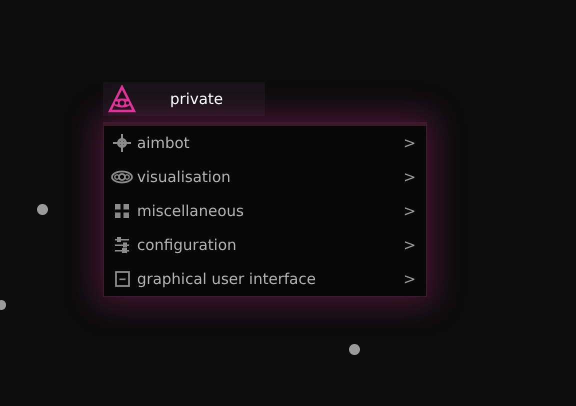 This screenshot has height=406, width=576. I want to click on menu-item-label: aimbot, so click(163, 143).